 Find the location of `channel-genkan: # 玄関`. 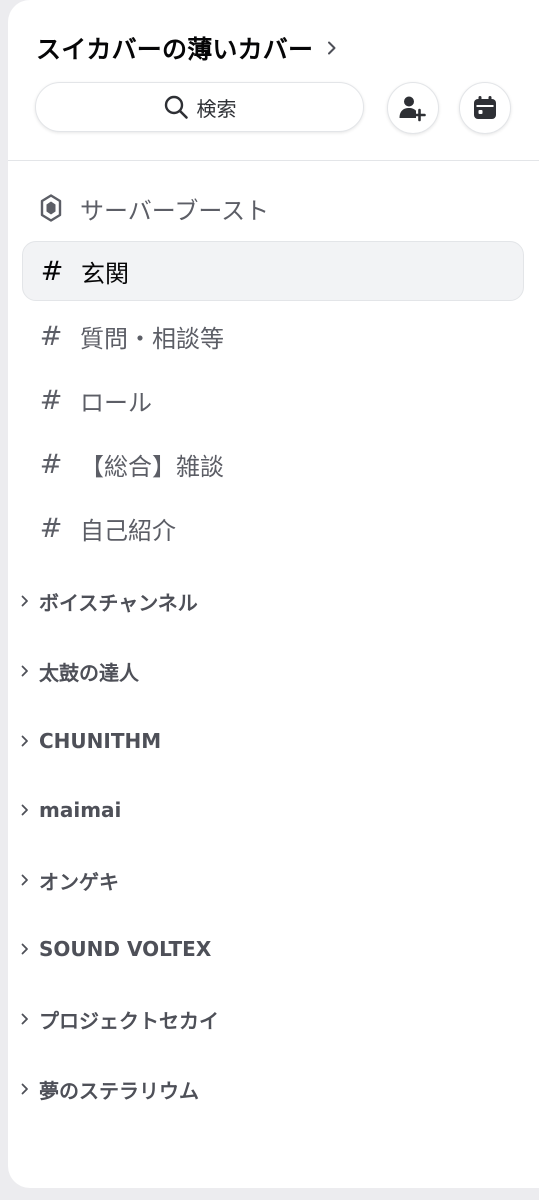

channel-genkan: # 玄関 is located at coordinates (273, 271).